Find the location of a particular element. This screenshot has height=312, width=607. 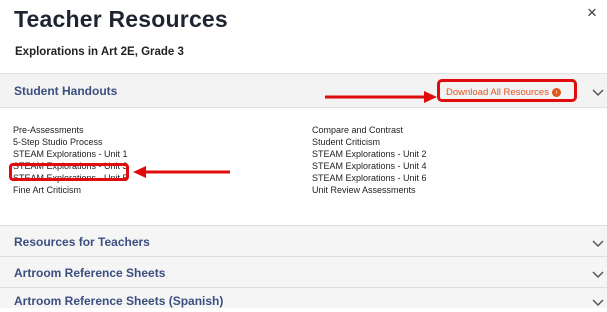

download-all-button: Download All Resources › is located at coordinates (507, 90).